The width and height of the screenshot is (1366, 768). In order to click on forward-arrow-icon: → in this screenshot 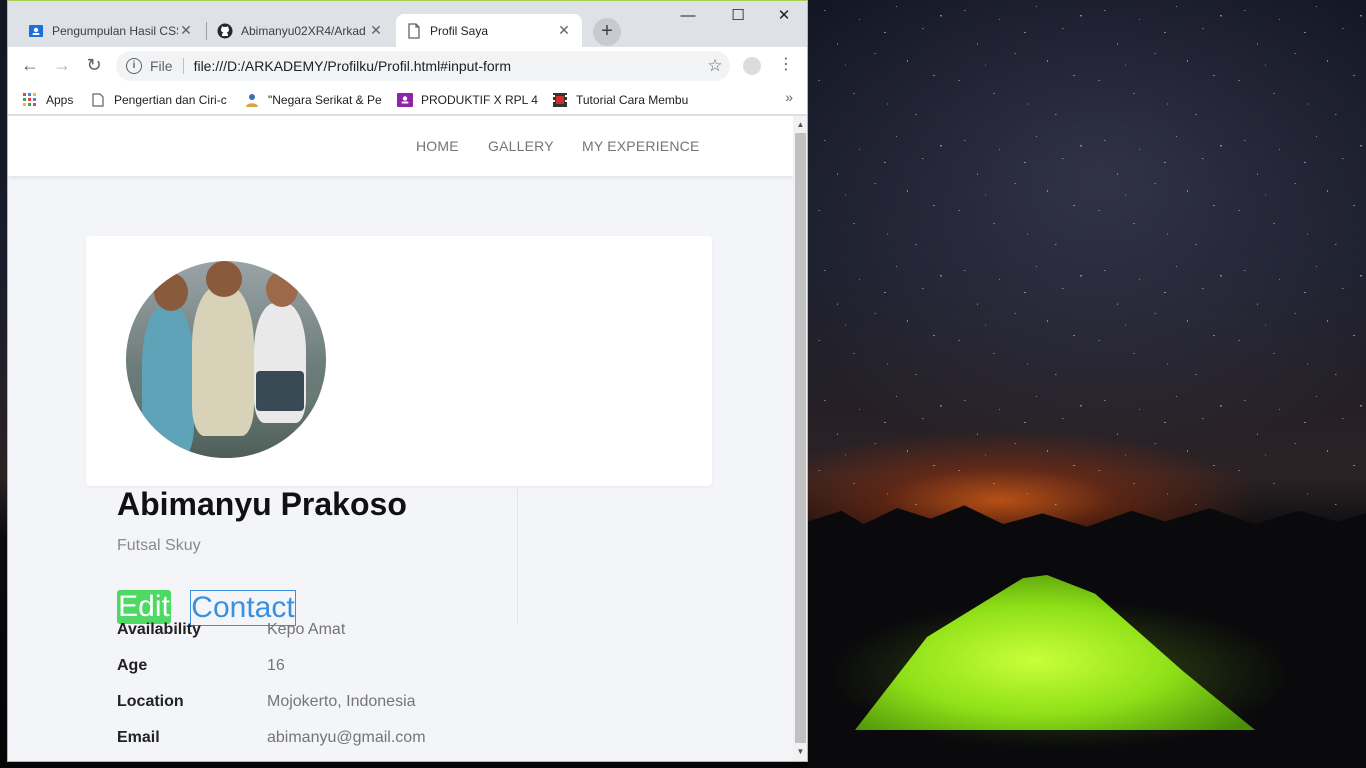, I will do `click(62, 66)`.